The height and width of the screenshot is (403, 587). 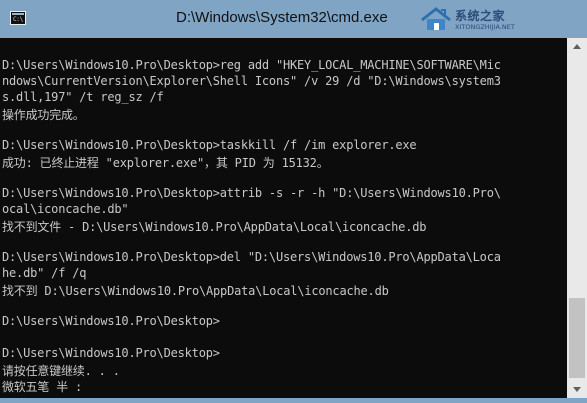 What do you see at coordinates (42, 387) in the screenshot?
I see `ime-status-line: 微软五笔 半 :` at bounding box center [42, 387].